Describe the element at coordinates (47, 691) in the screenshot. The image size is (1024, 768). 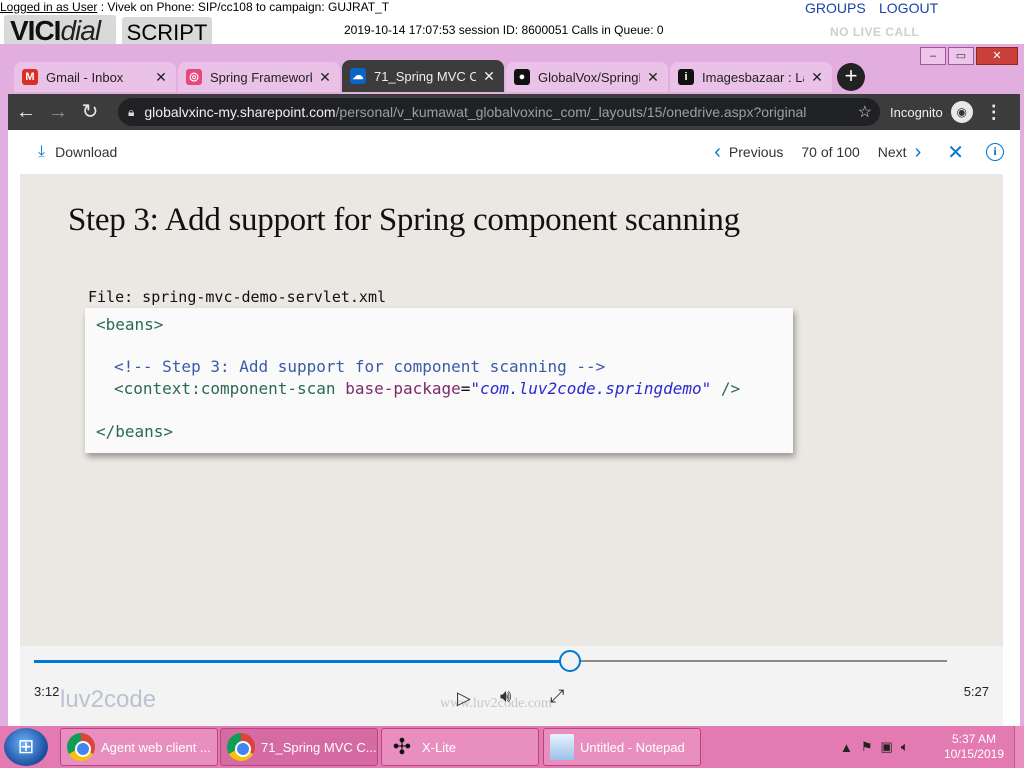
I see `current-time: 3:12` at that location.